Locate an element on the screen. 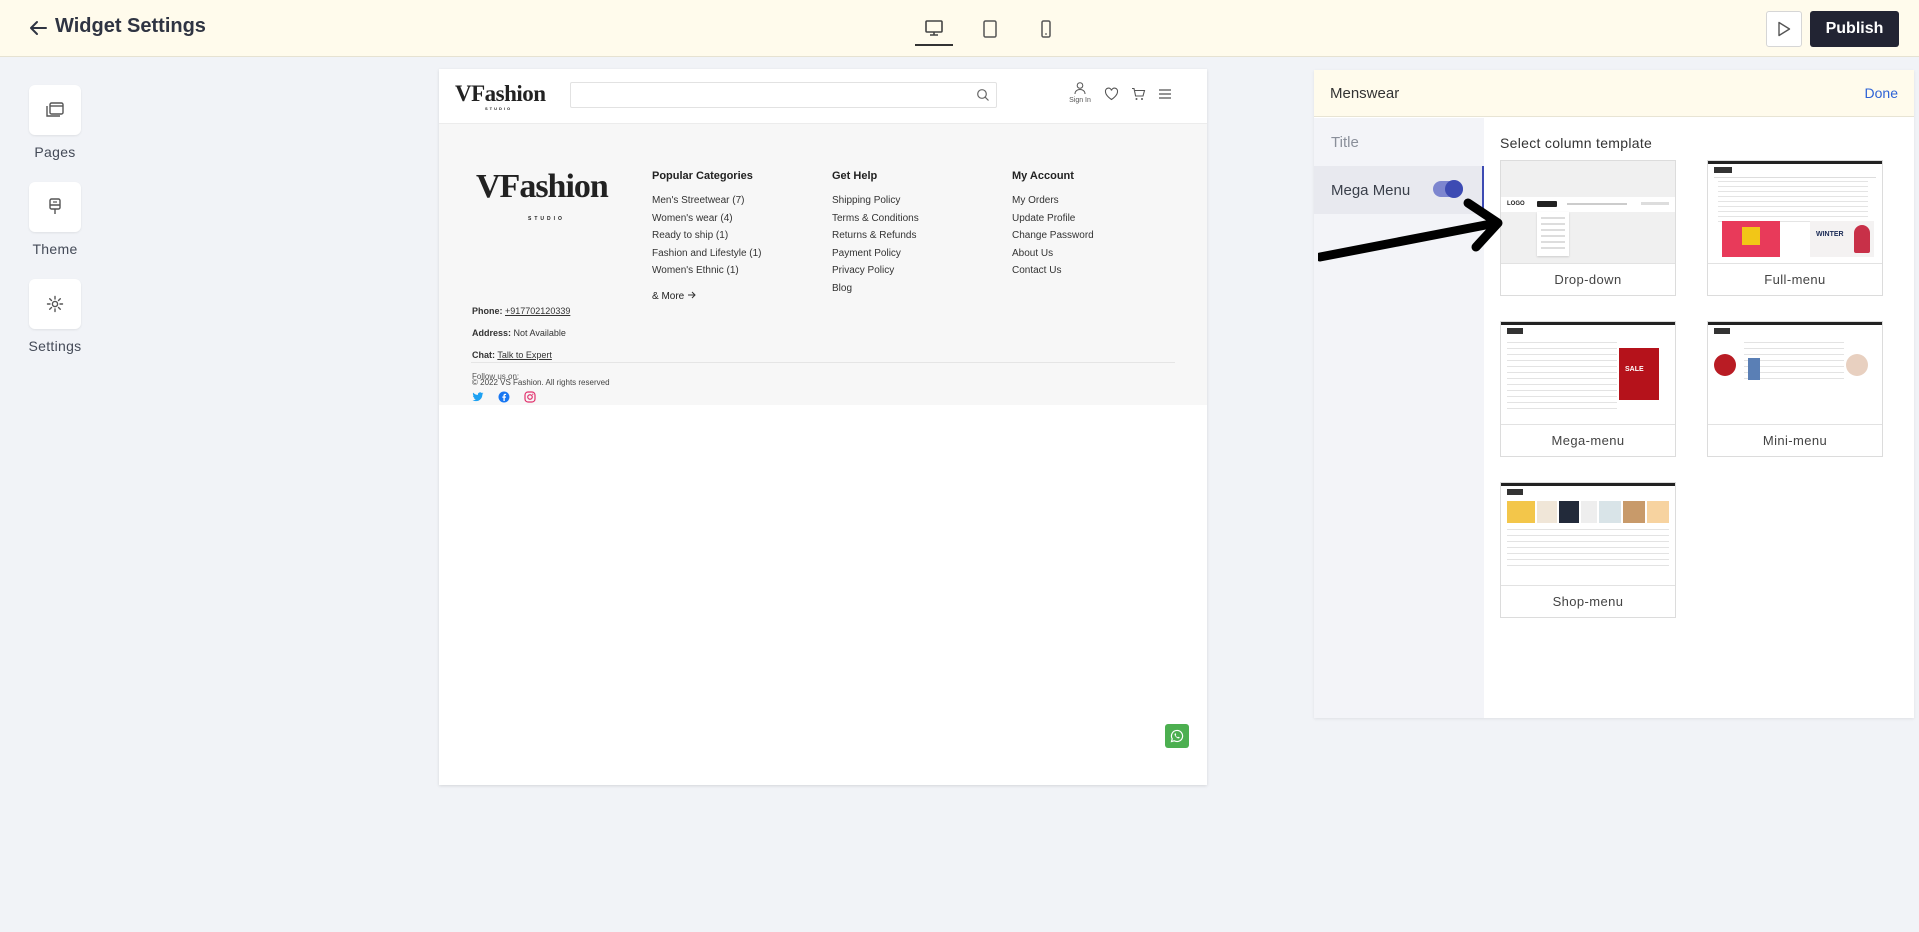  done-button: Done is located at coordinates (1881, 93).